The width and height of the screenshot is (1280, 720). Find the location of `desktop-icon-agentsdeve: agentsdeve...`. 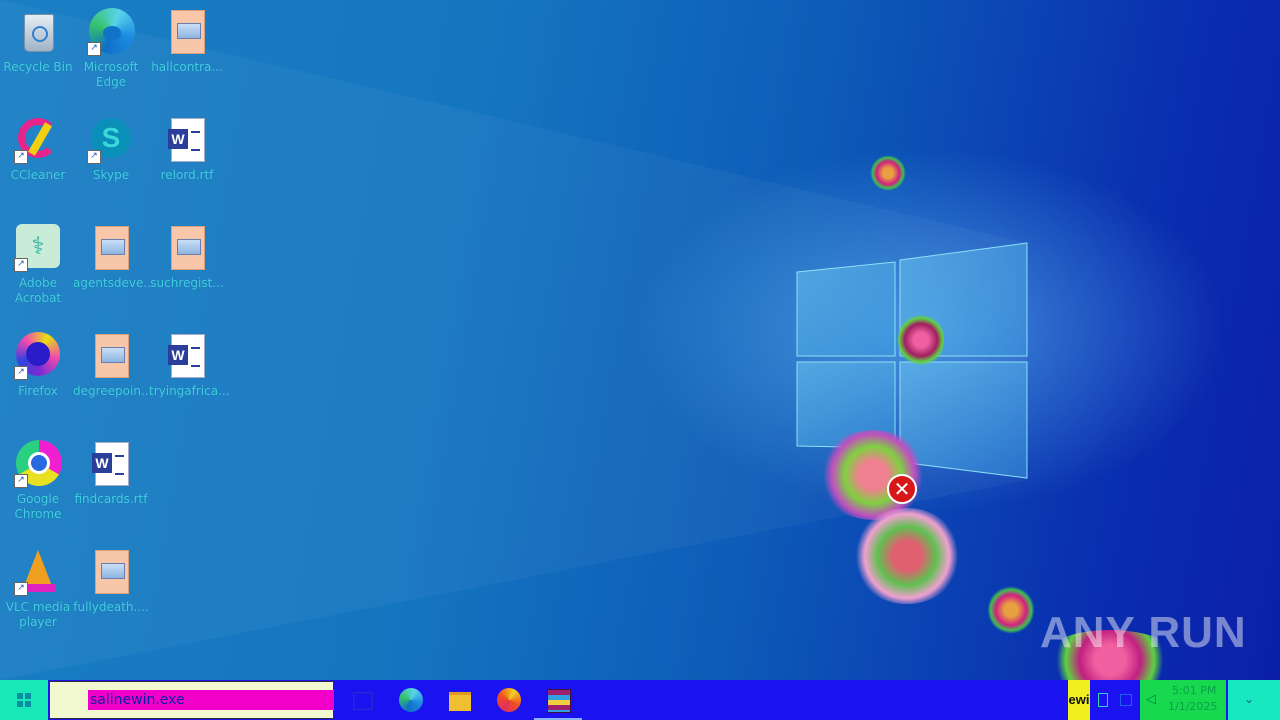

desktop-icon-agentsdeve: agentsdeve... is located at coordinates (114, 257).